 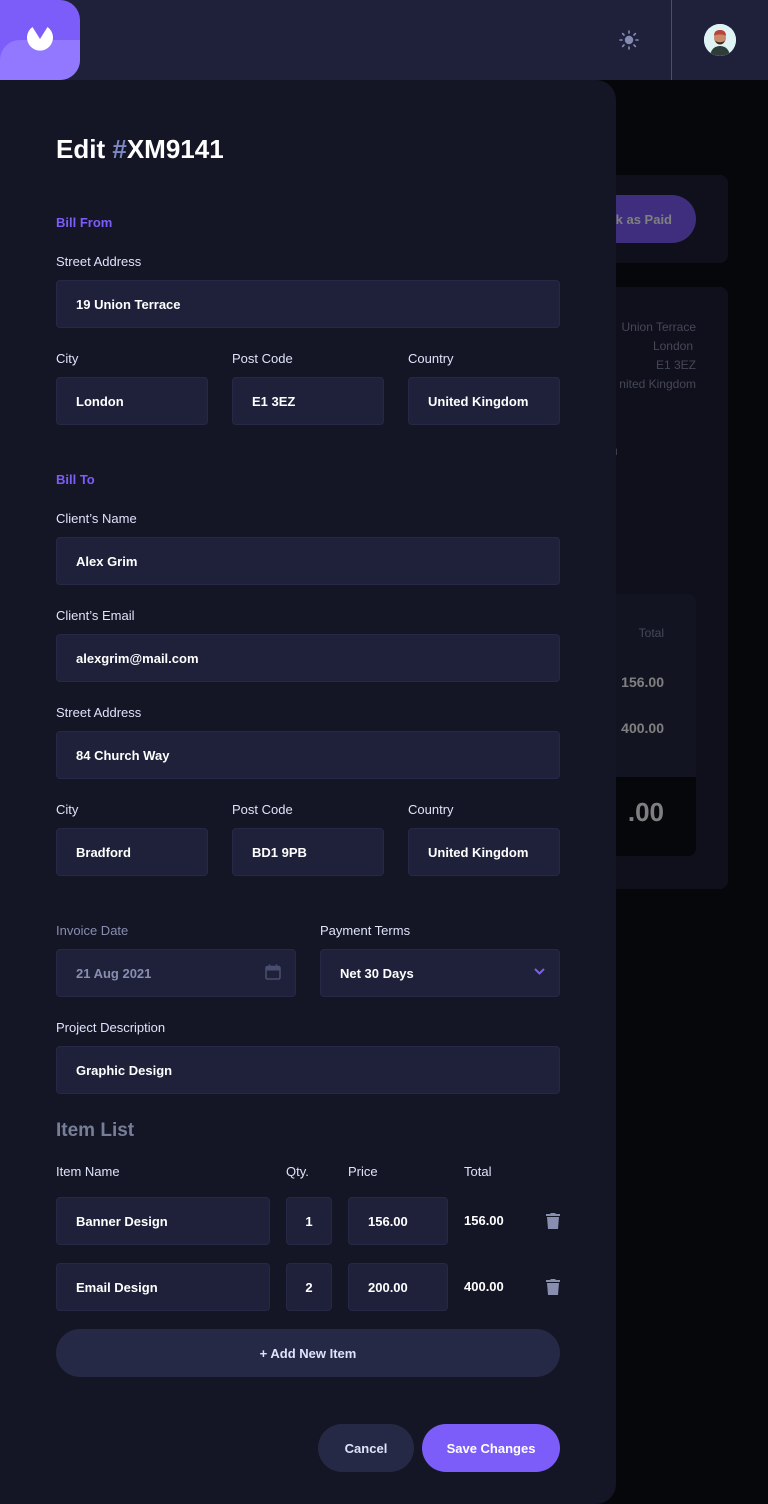 What do you see at coordinates (484, 1286) in the screenshot?
I see `item-total: 400.00` at bounding box center [484, 1286].